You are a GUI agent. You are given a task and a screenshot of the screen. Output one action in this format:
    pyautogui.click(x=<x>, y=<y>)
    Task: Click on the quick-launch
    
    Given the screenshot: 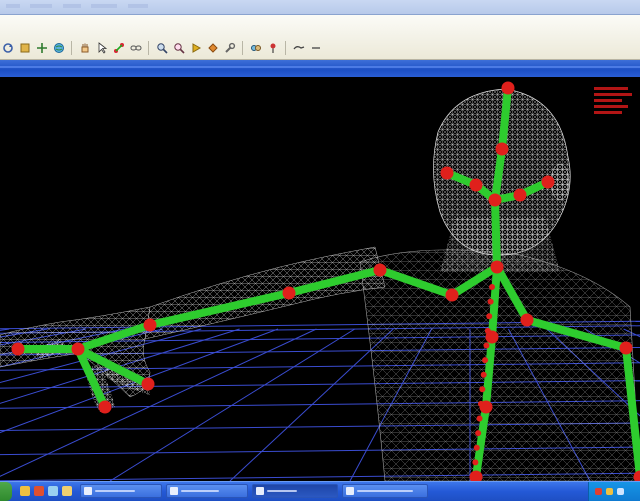 What is the action you would take?
    pyautogui.click(x=46, y=491)
    